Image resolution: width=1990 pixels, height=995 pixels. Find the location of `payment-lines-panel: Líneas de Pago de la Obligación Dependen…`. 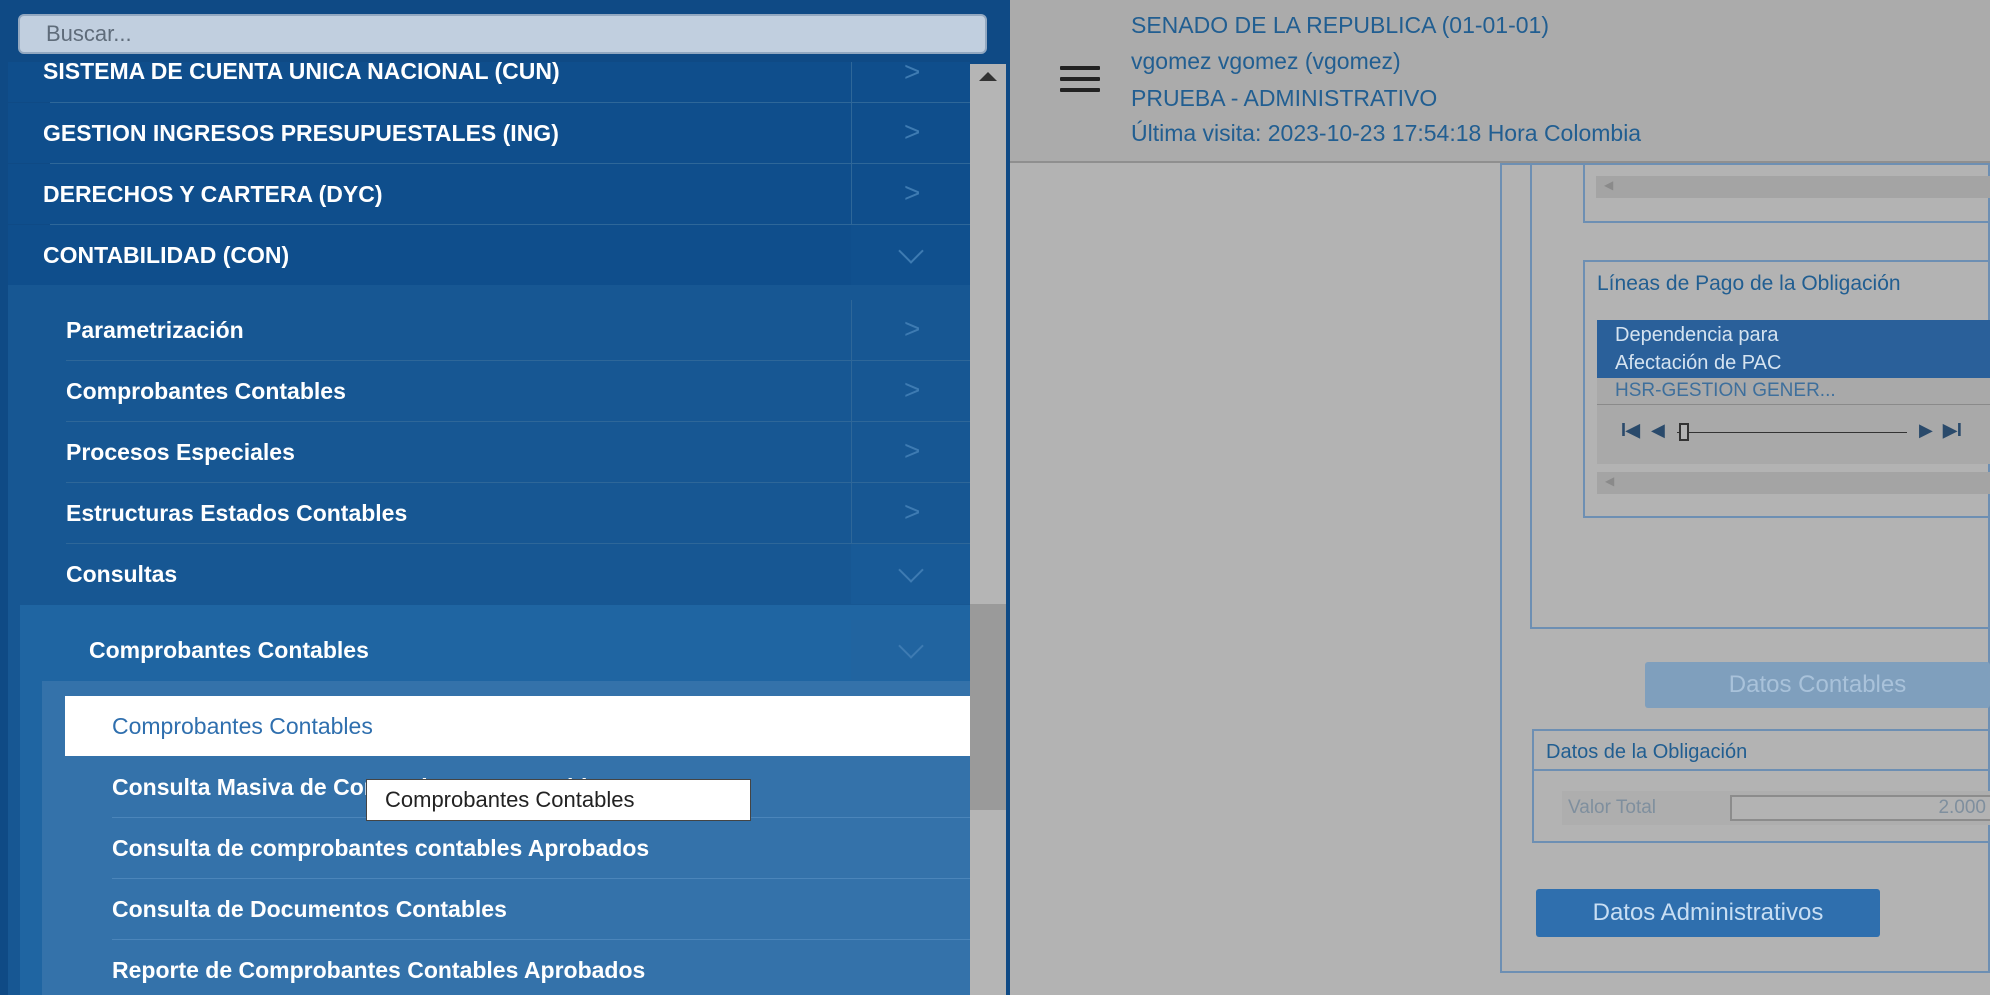

payment-lines-panel: Líneas de Pago de la Obligación Dependen… is located at coordinates (1786, 389).